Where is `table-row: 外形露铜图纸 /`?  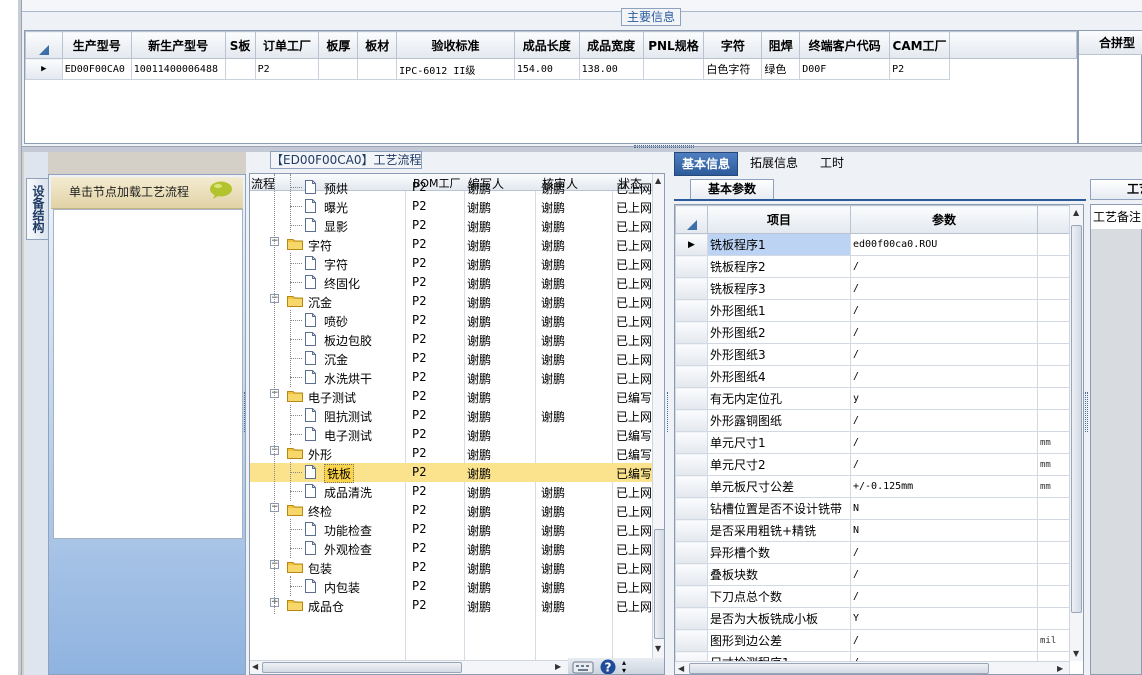
table-row: 外形露铜图纸 / is located at coordinates (872, 420).